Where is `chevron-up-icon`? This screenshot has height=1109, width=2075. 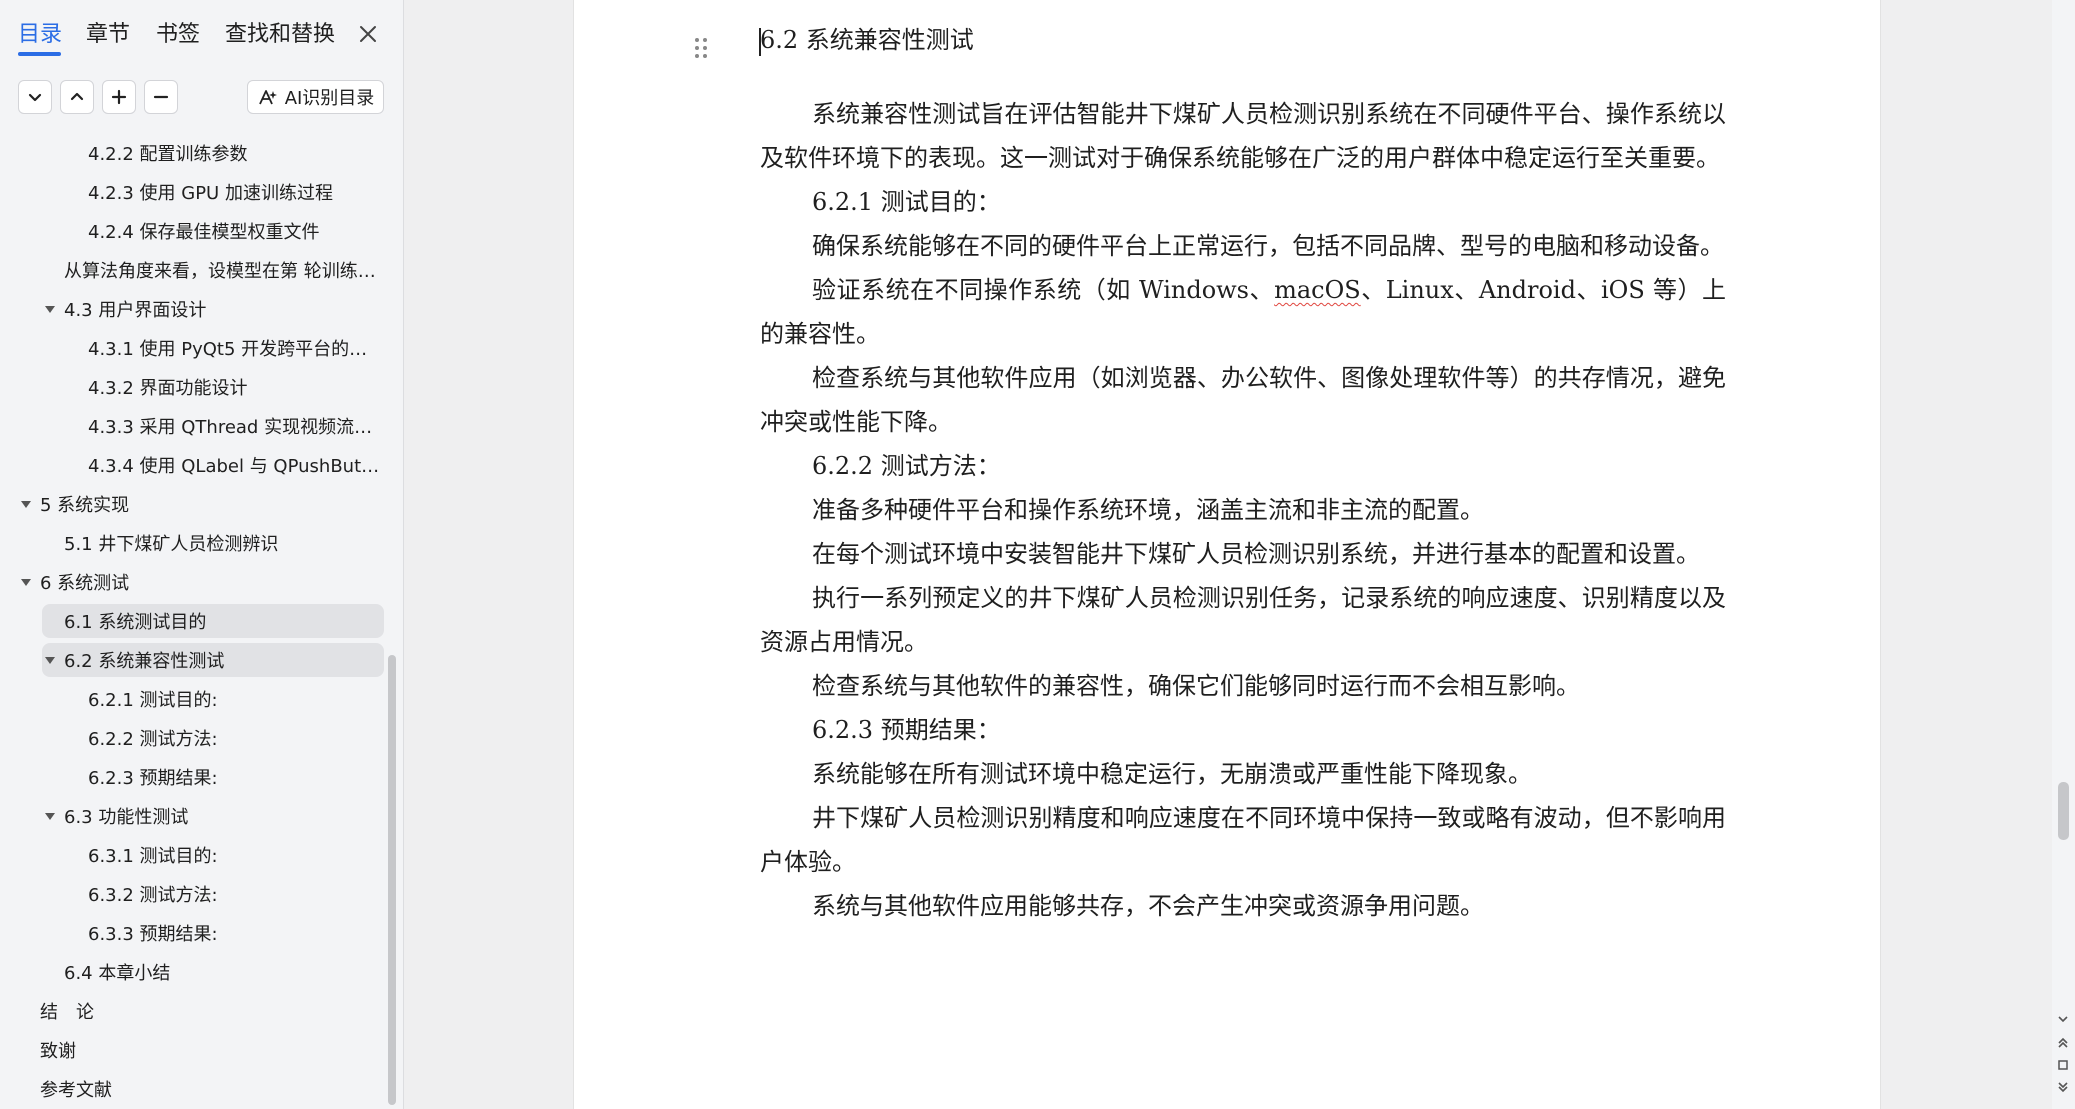
chevron-up-icon is located at coordinates (77, 96).